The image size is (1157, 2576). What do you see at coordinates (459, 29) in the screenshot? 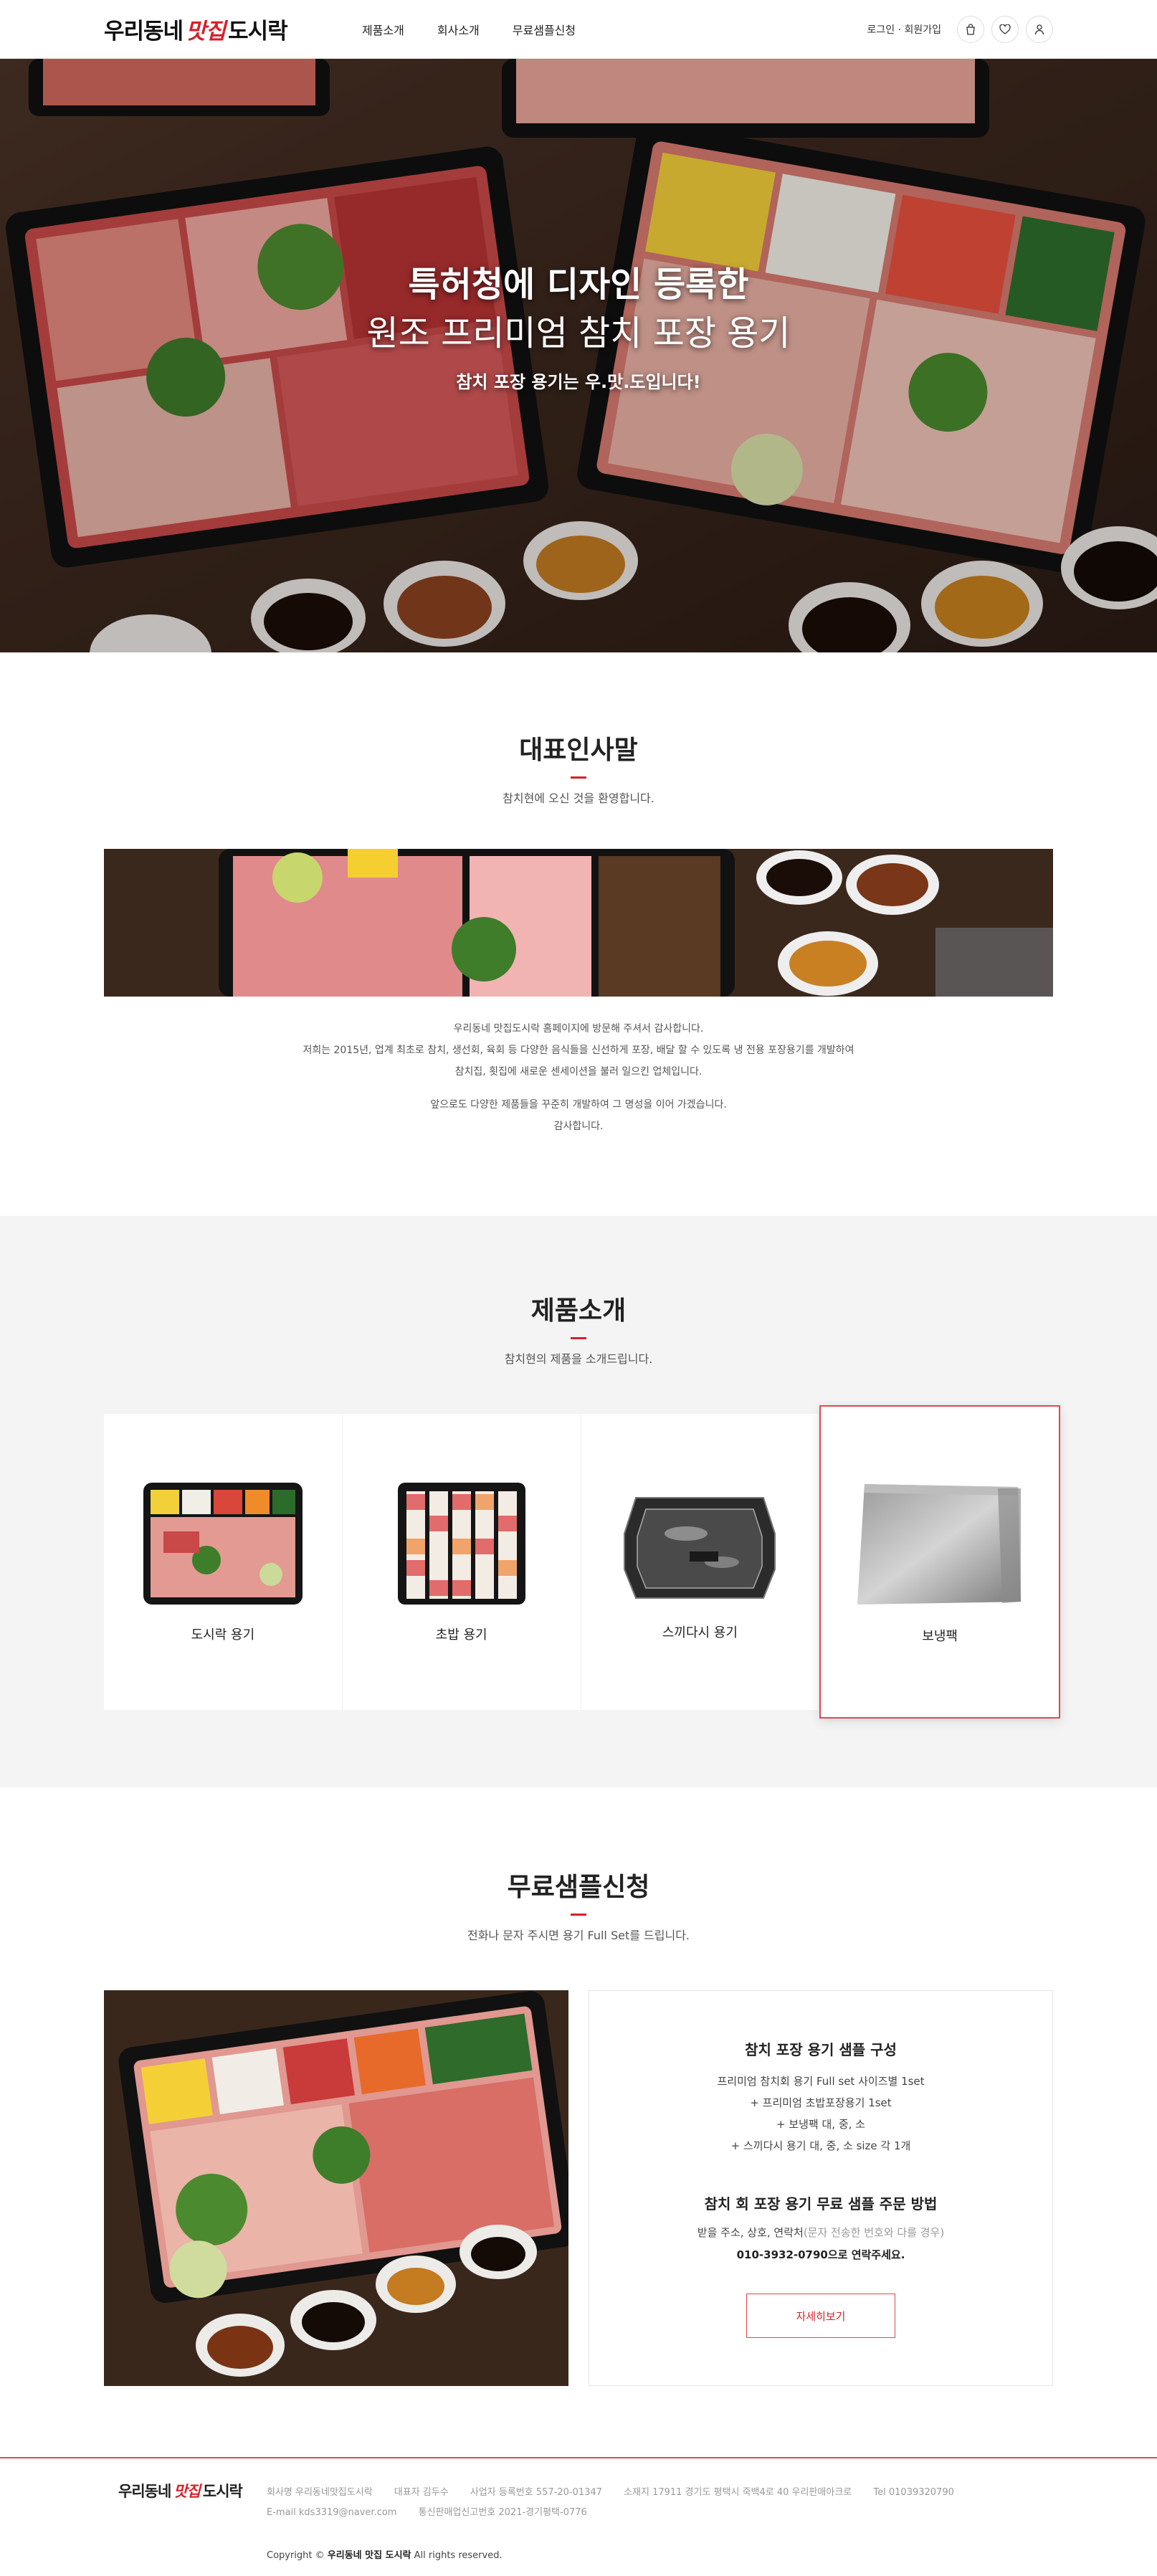
I see `nav-item-company: 회사소개` at bounding box center [459, 29].